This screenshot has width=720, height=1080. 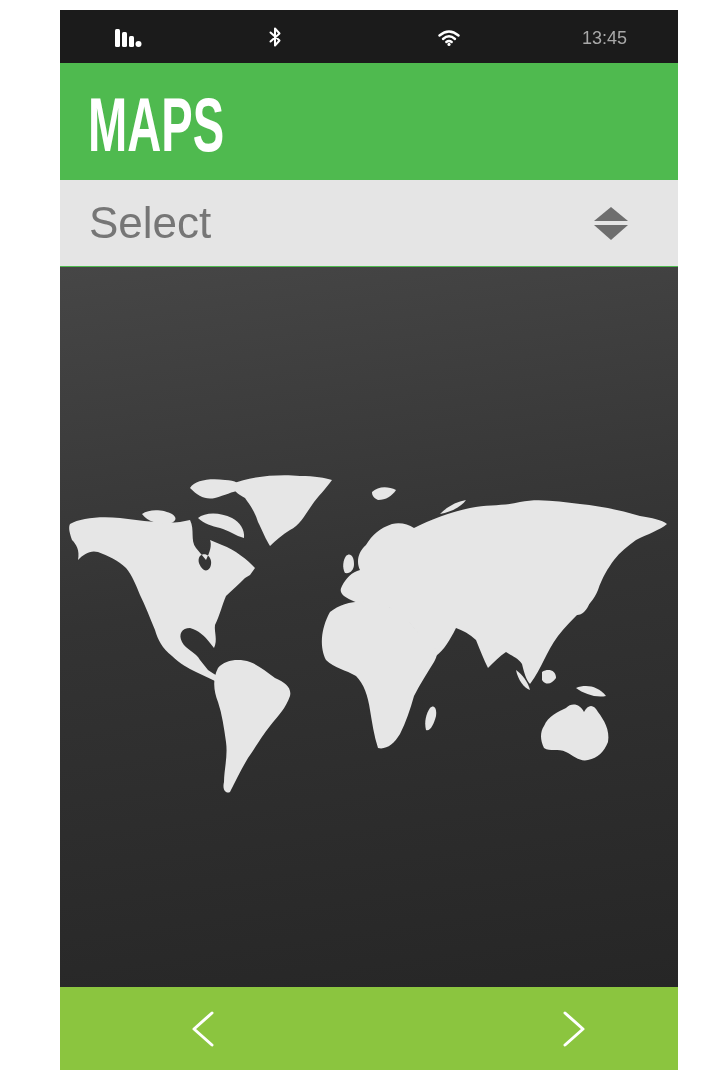 I want to click on select-dropdown: Select, so click(x=369, y=223).